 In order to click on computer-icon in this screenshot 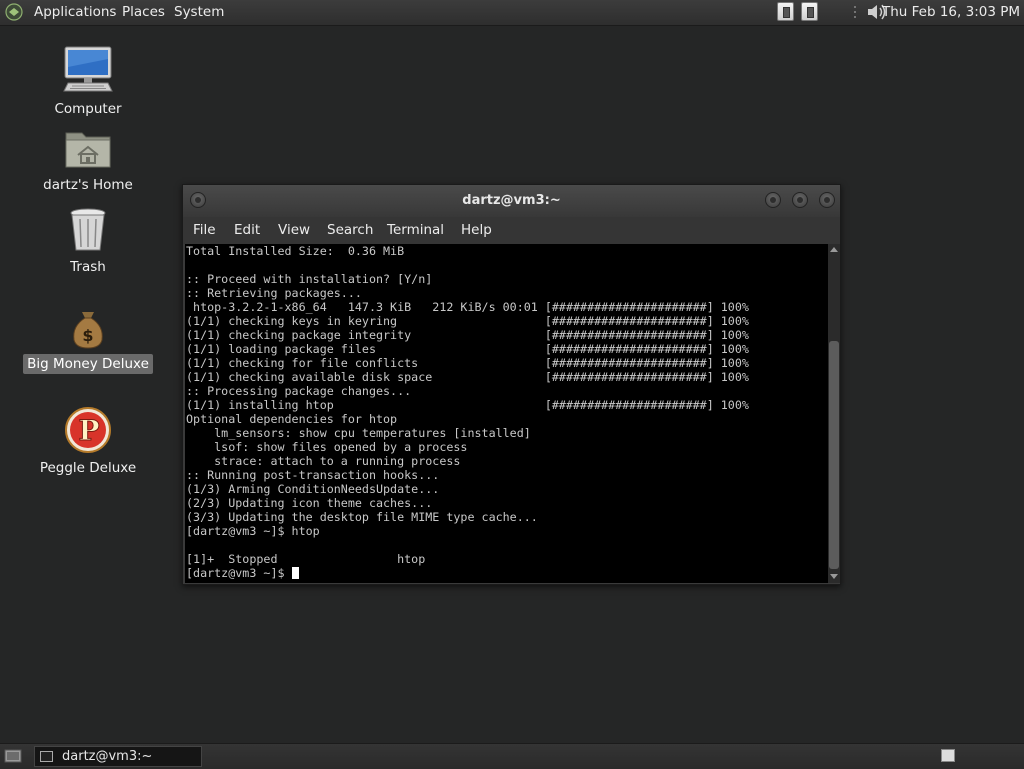, I will do `click(88, 69)`.